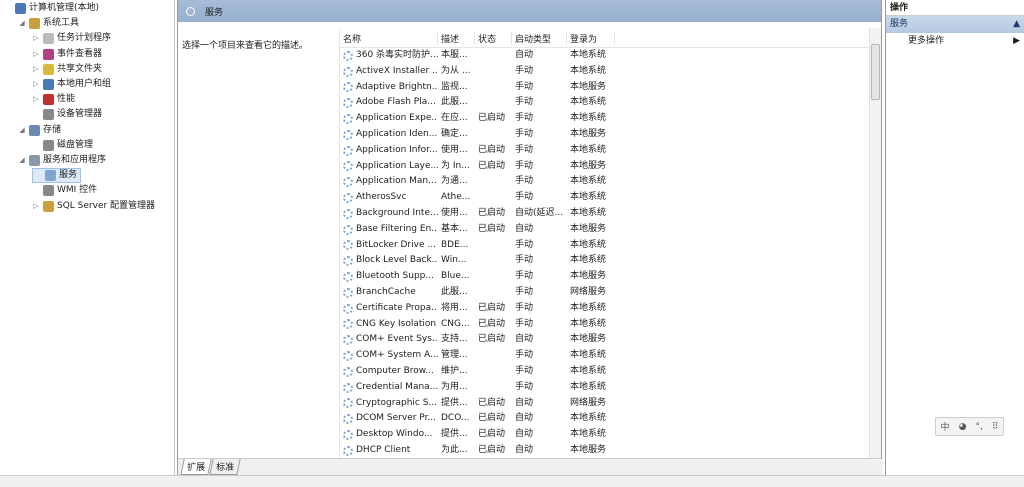 The width and height of the screenshot is (1024, 487). I want to click on item-label: 更多操作, so click(926, 41).